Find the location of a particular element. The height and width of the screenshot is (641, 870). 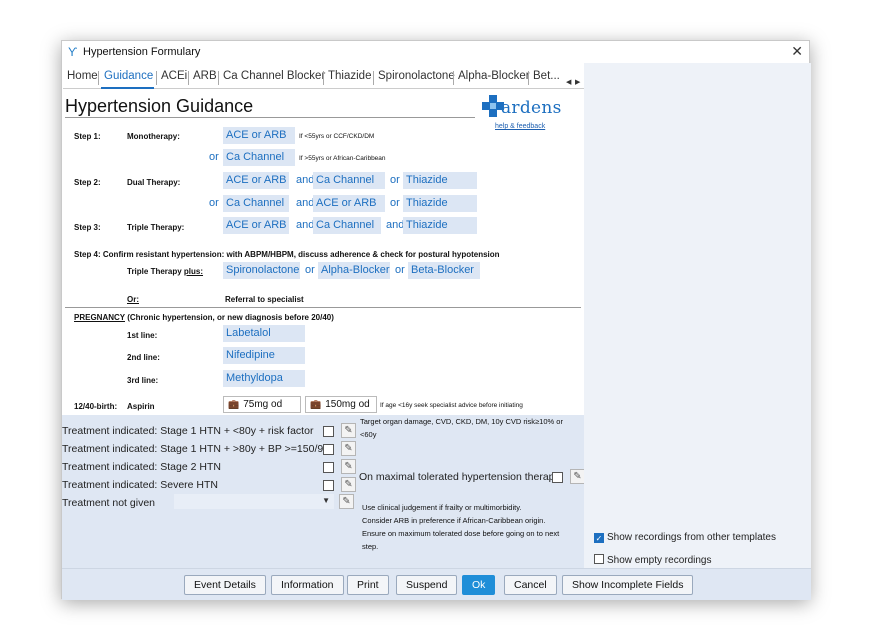

print-button: Print is located at coordinates (368, 585).